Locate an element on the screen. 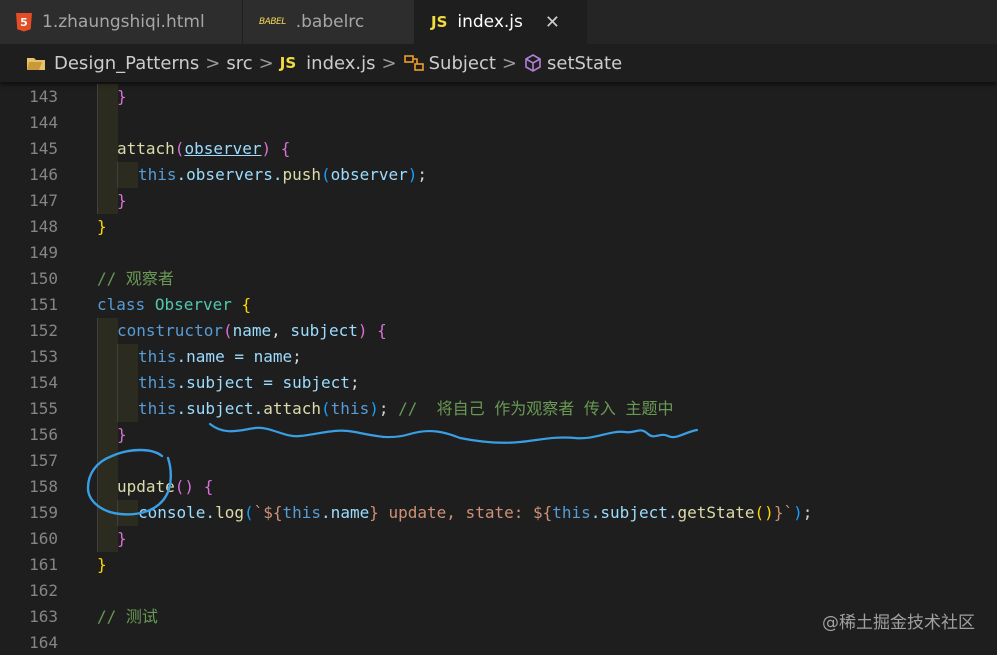 This screenshot has height=655, width=997. breadcrumb-method: setState is located at coordinates (572, 63).